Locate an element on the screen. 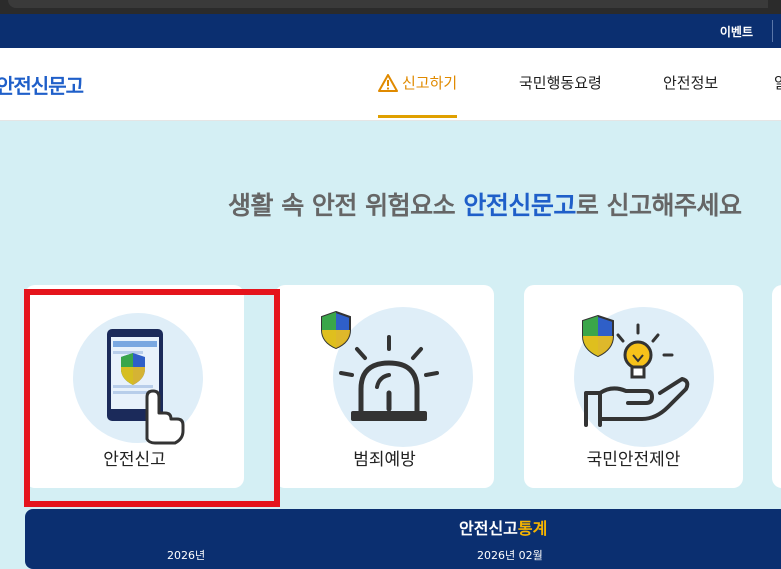  nav-item-report: 신고하기 is located at coordinates (418, 95).